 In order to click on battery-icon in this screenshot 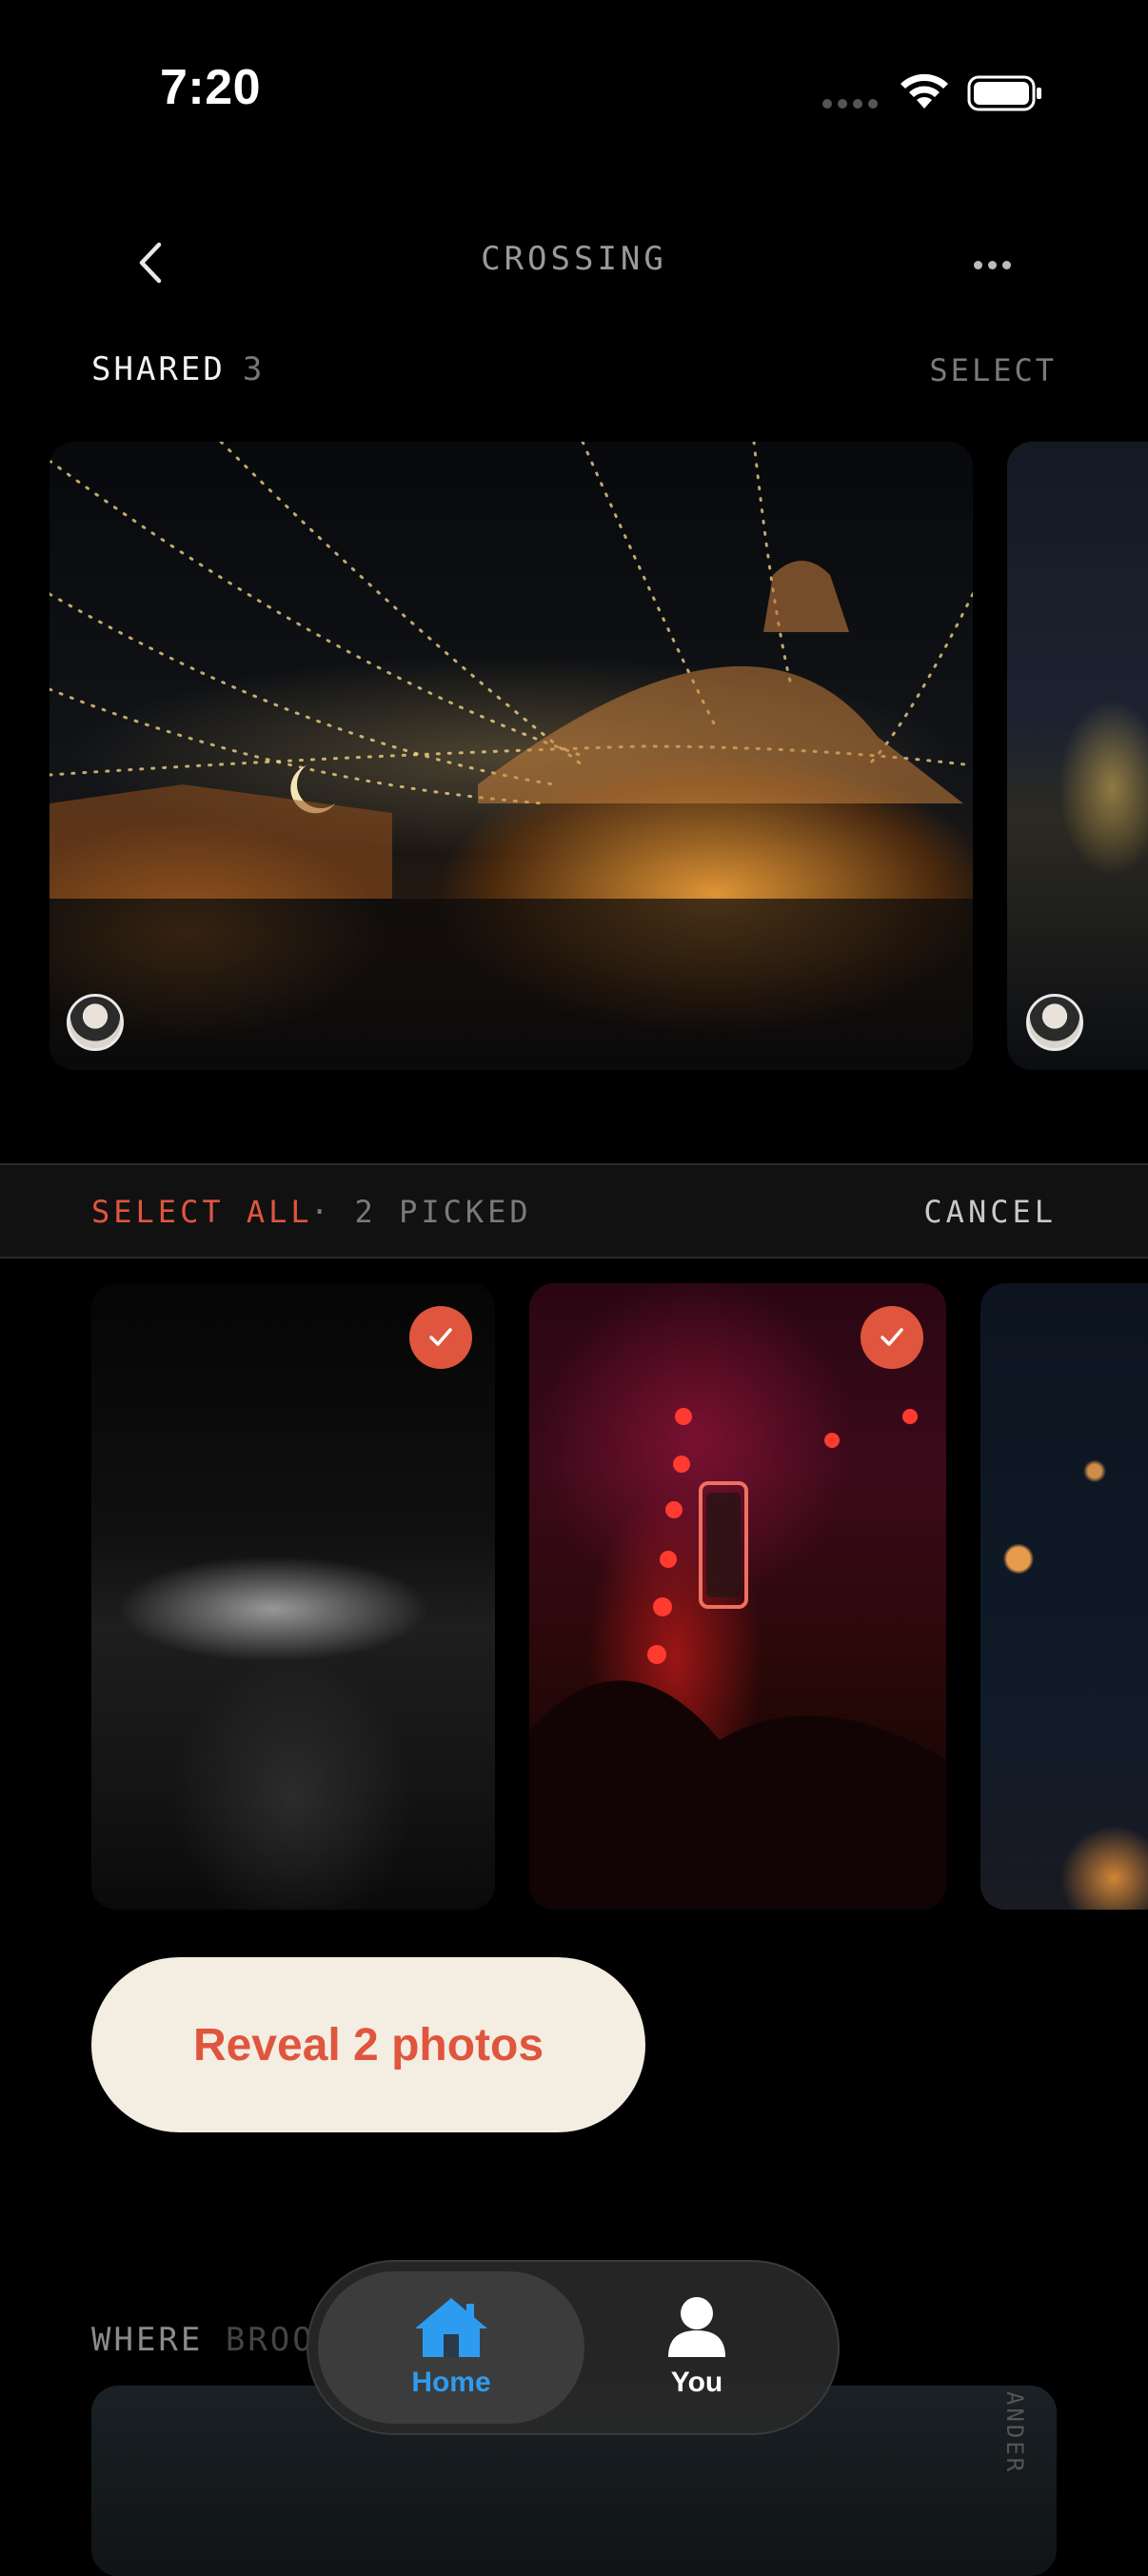, I will do `click(1004, 93)`.